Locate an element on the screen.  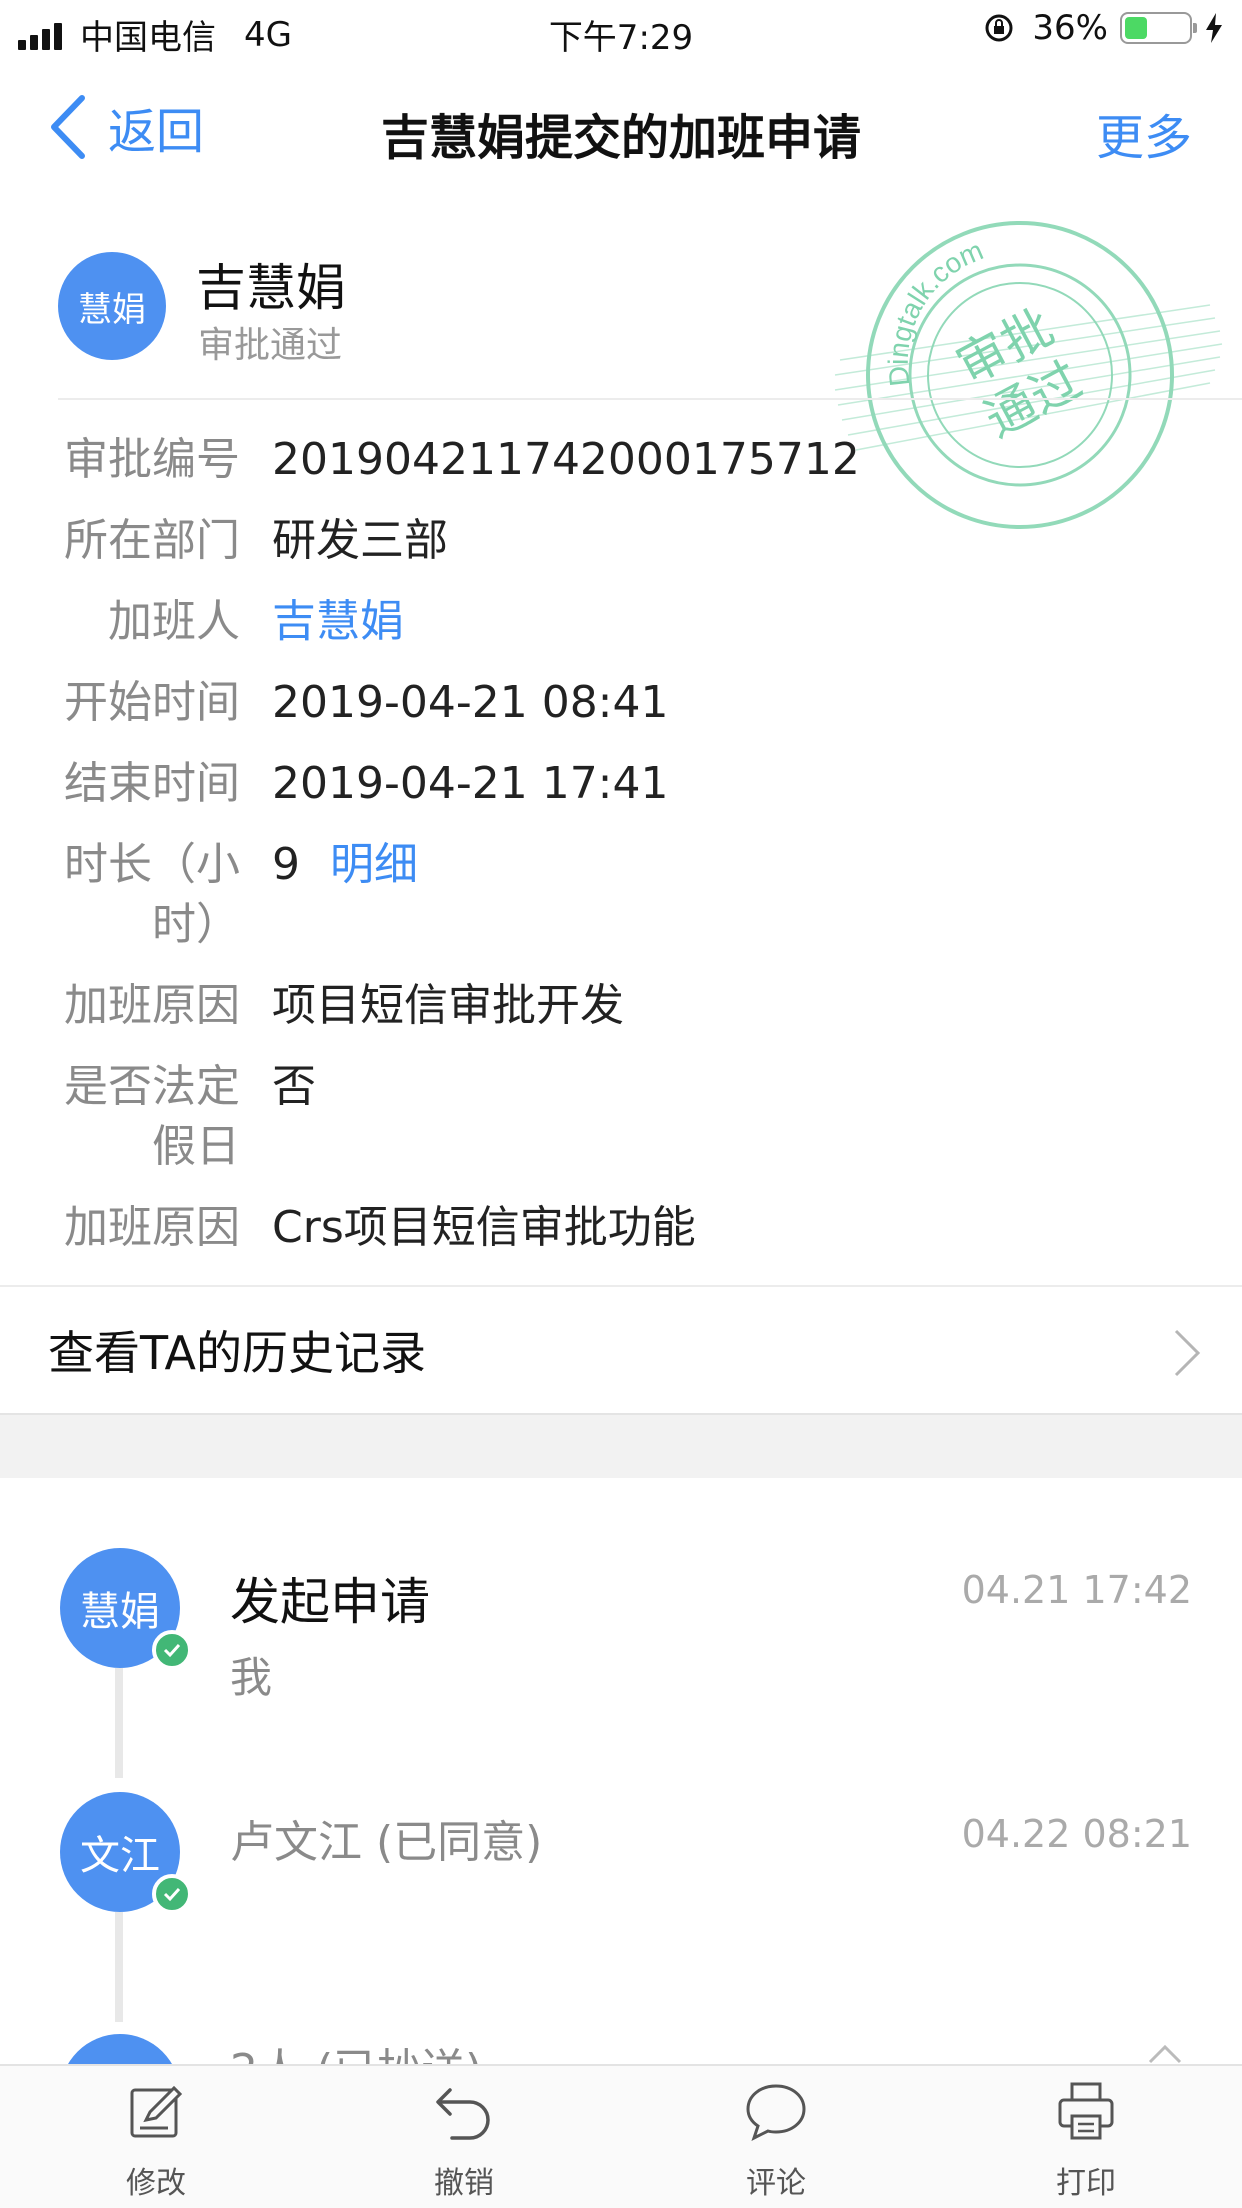
field-label-line2: 假日 is located at coordinates (196, 1146).